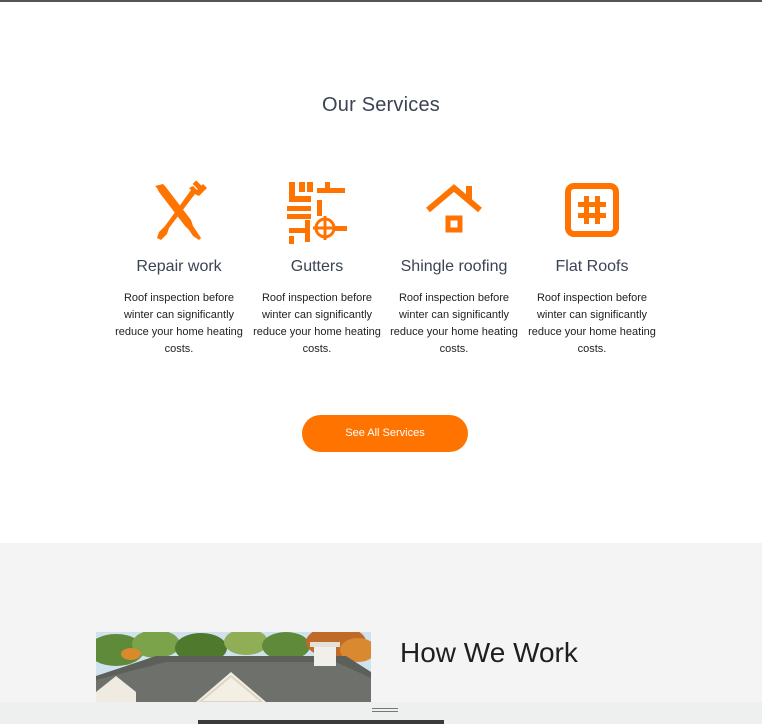 This screenshot has width=762, height=724. Describe the element at coordinates (179, 266) in the screenshot. I see `service-name: Repair work` at that location.